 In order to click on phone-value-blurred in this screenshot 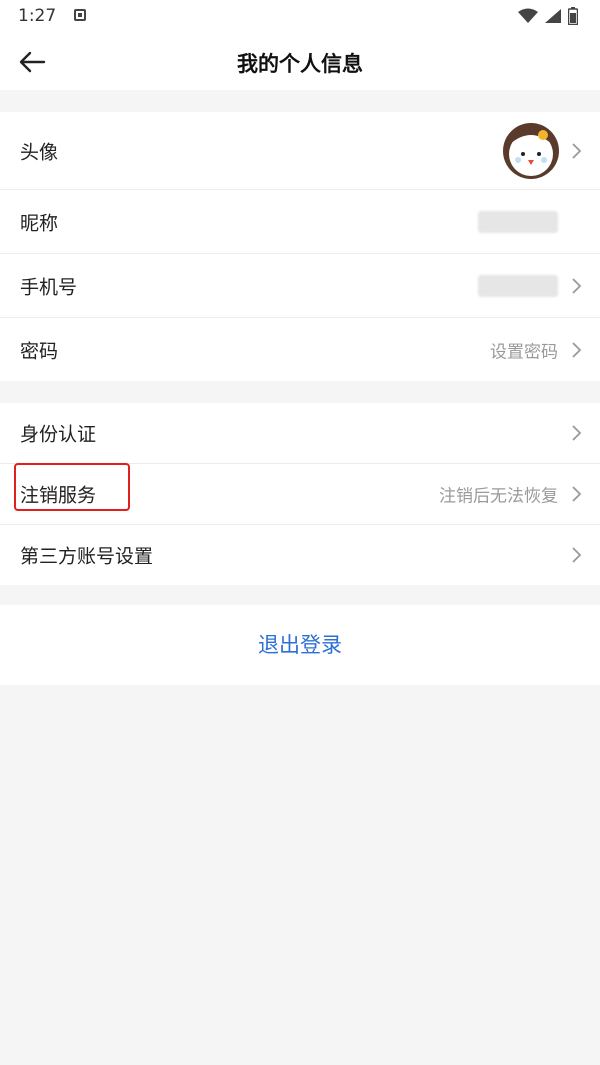, I will do `click(518, 285)`.